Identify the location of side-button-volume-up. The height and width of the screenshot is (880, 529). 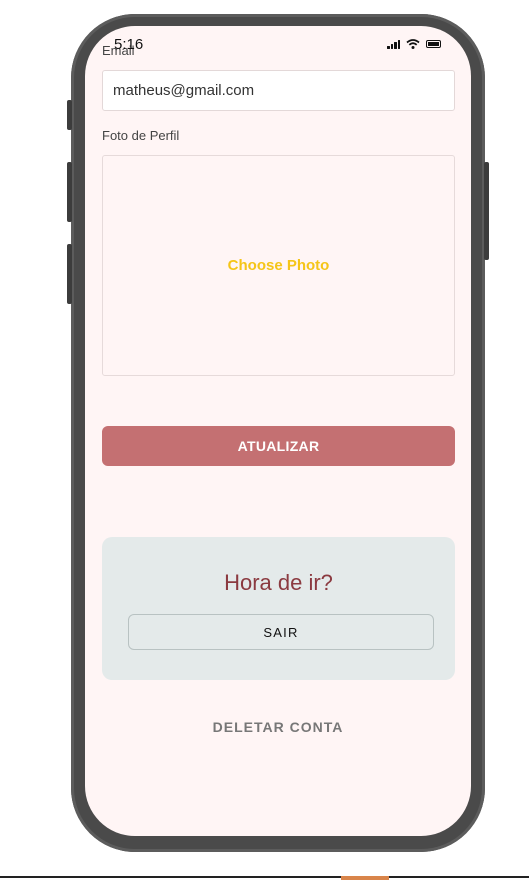
(69, 192).